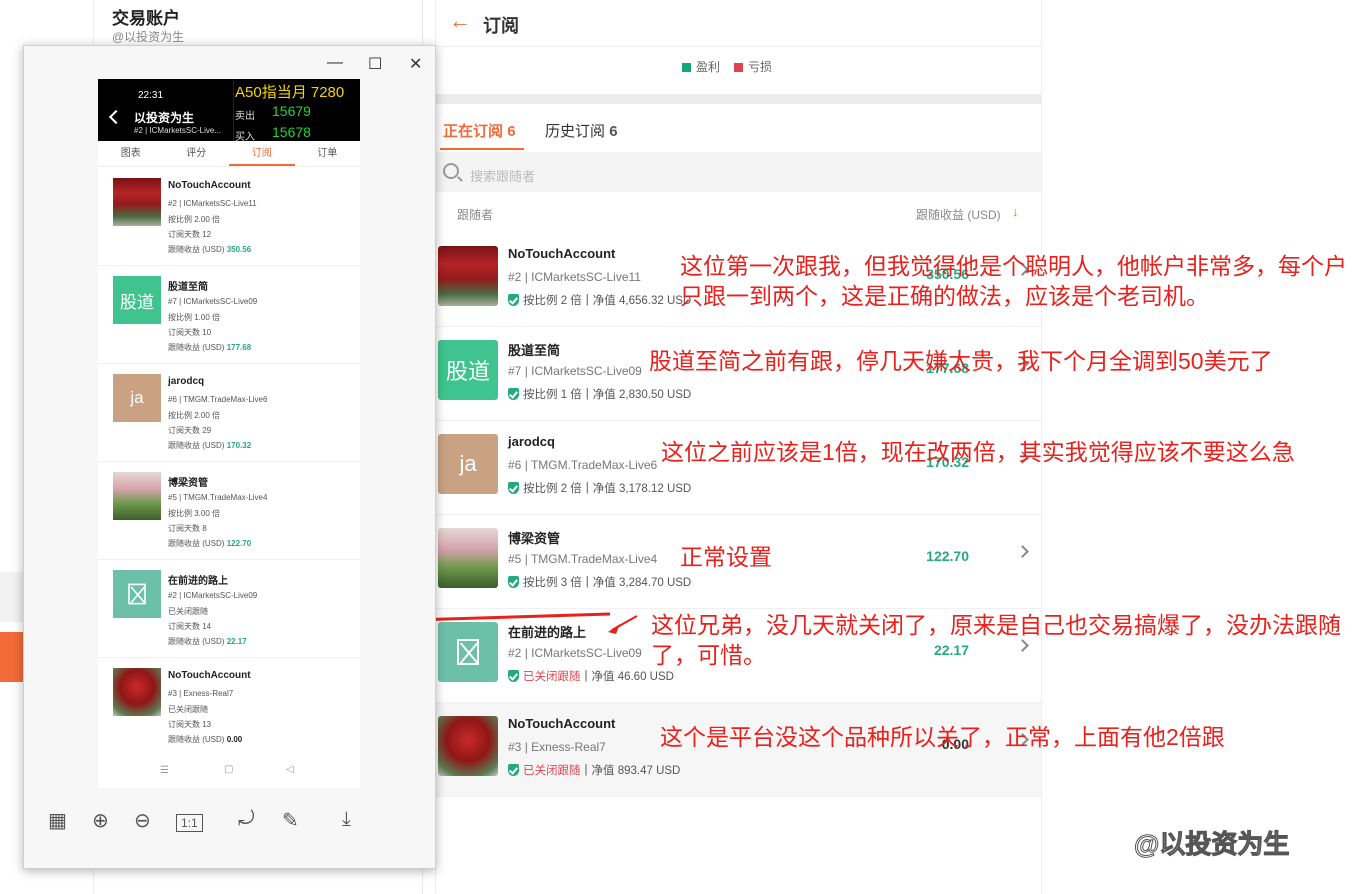 The height and width of the screenshot is (894, 1368). Describe the element at coordinates (961, 361) in the screenshot. I see `annotation: 股道至简之前有跟，停几天嫌太贵，我下个月全调到50美元了` at that location.